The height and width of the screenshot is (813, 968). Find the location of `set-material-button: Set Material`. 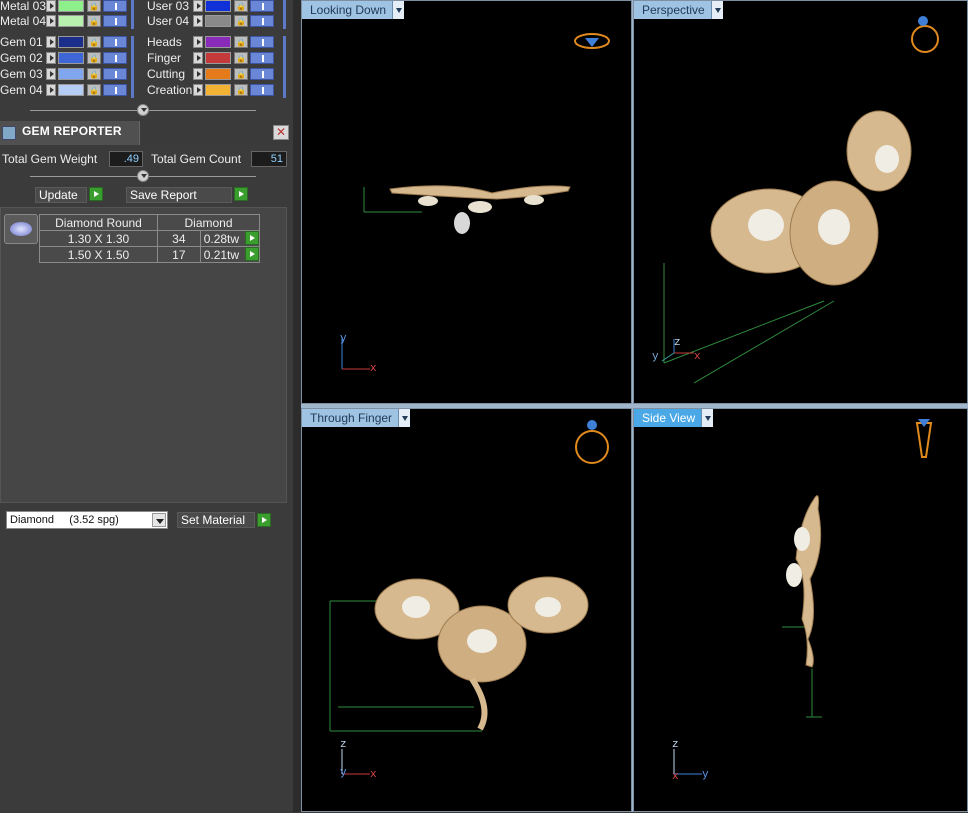

set-material-button: Set Material is located at coordinates (216, 520).